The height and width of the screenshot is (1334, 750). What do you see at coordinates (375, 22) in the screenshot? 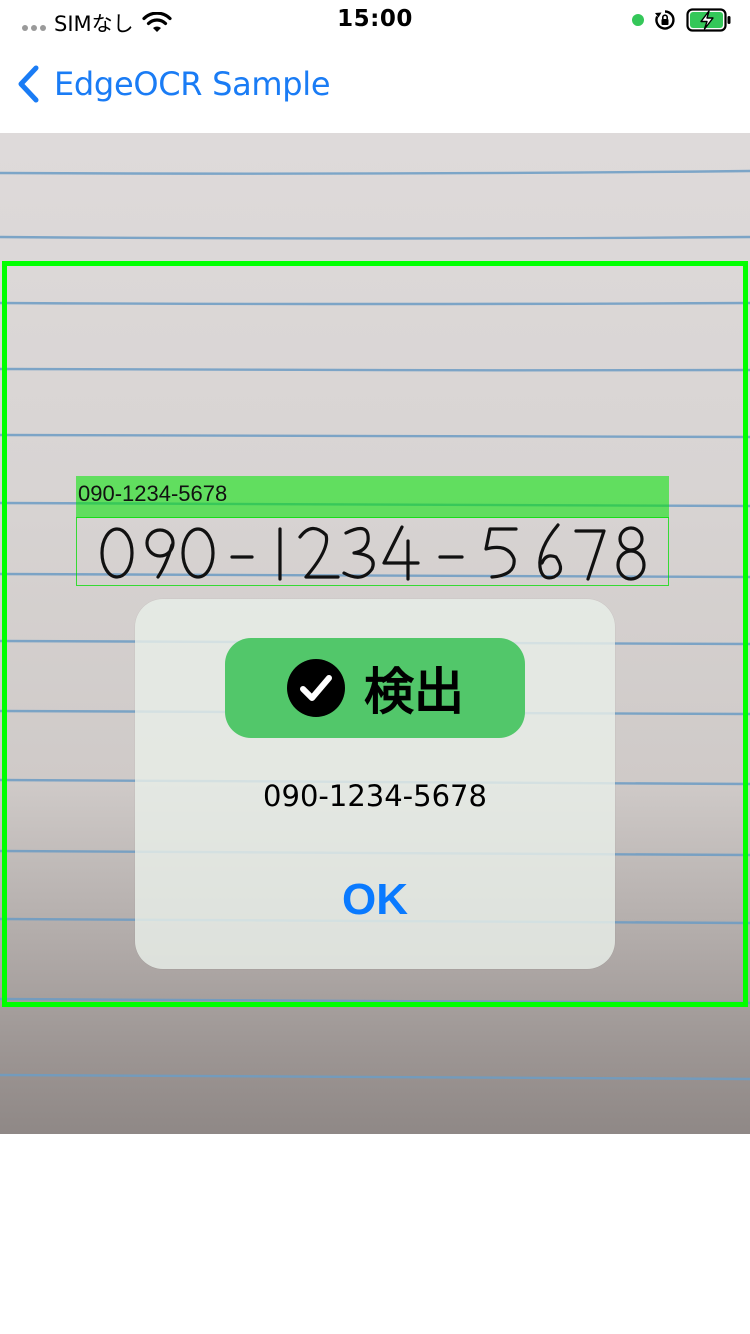
I see `status-bar: SIMなし 15:00` at bounding box center [375, 22].